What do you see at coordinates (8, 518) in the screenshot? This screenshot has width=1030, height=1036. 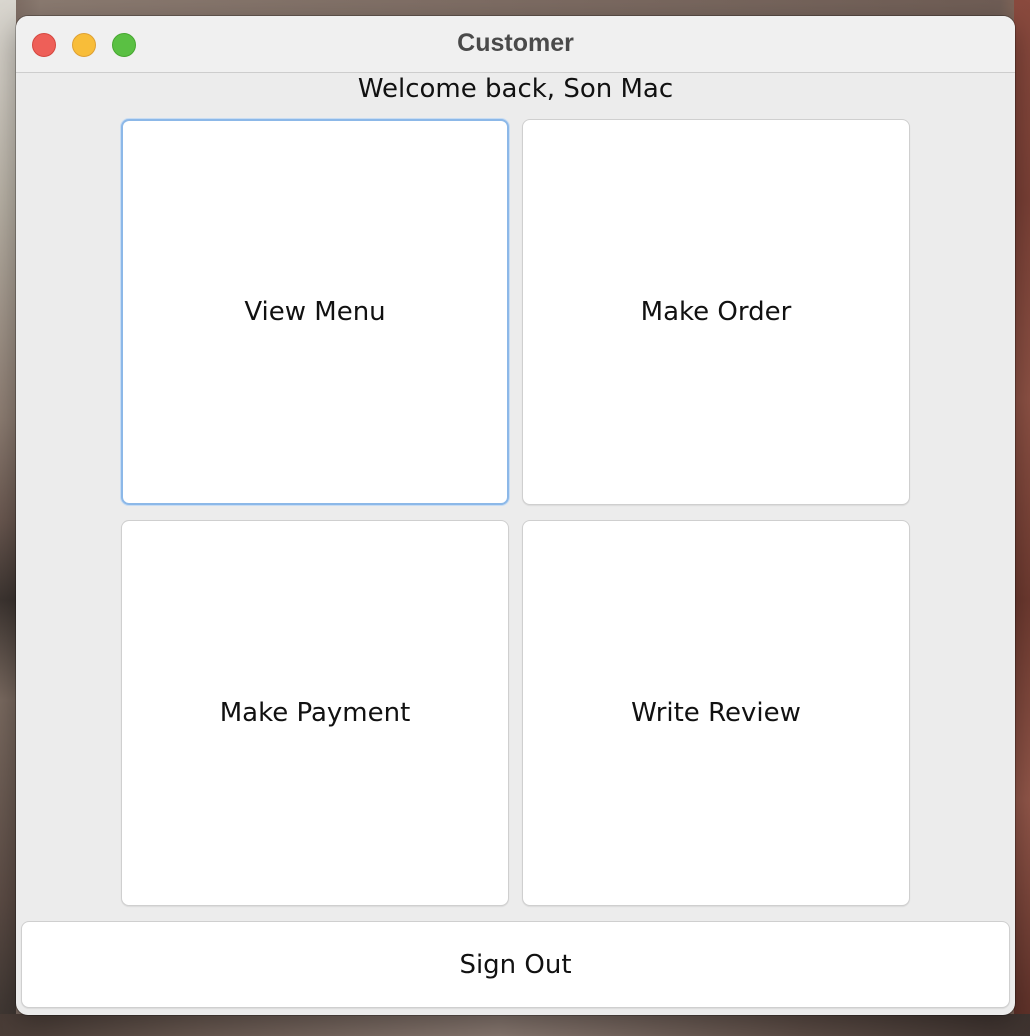 I see `desktop-background-left` at bounding box center [8, 518].